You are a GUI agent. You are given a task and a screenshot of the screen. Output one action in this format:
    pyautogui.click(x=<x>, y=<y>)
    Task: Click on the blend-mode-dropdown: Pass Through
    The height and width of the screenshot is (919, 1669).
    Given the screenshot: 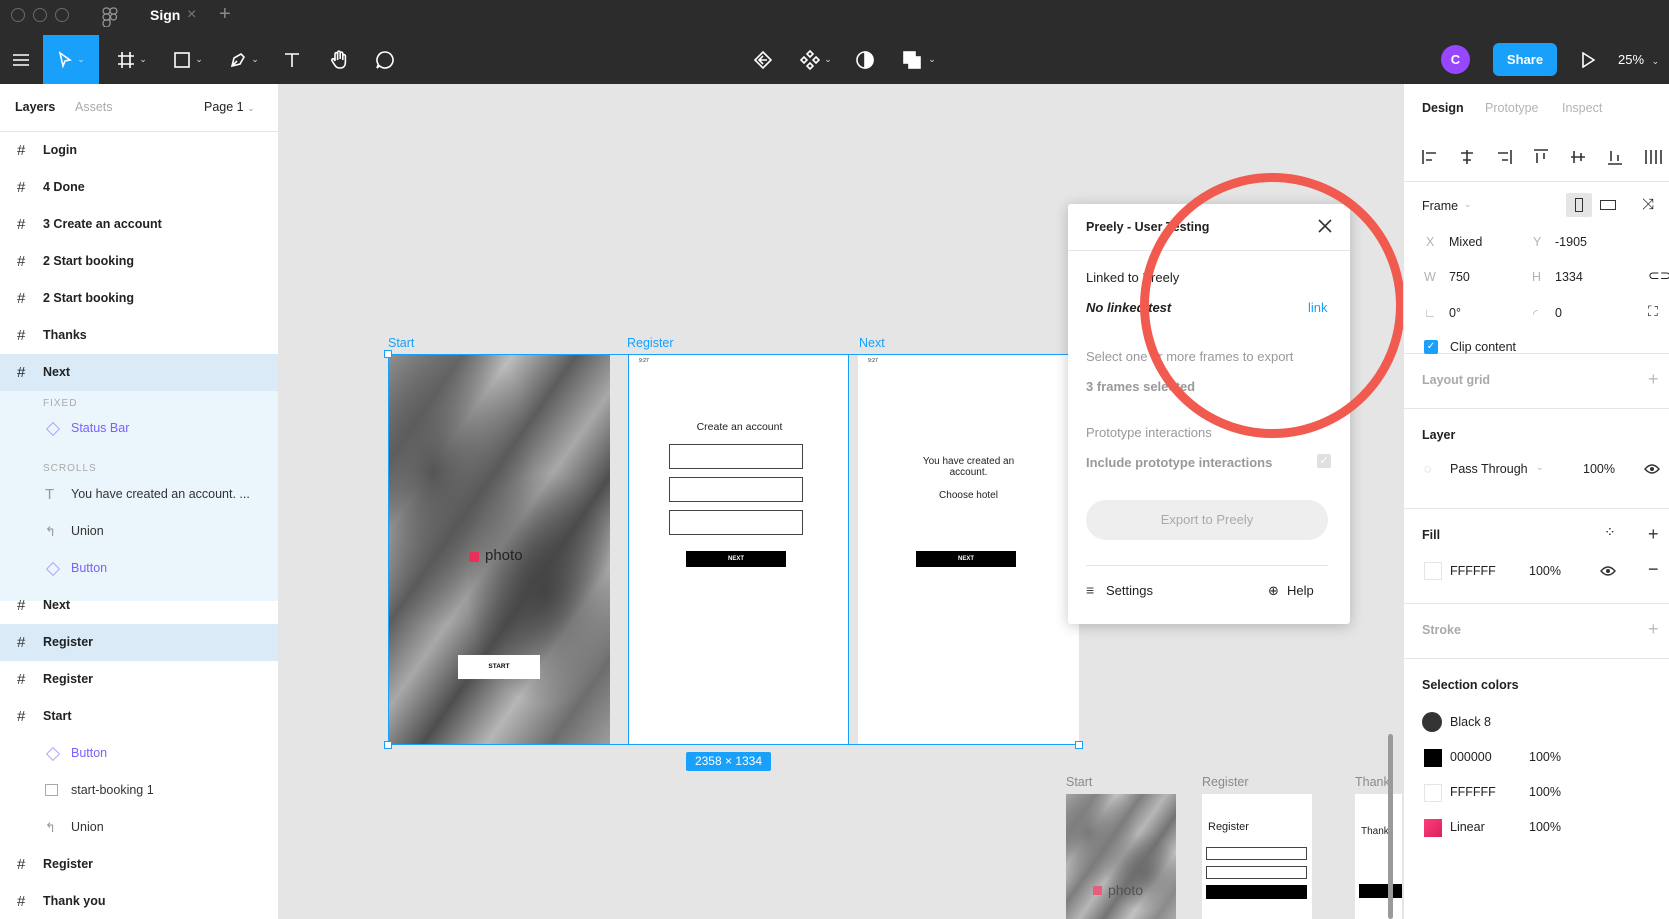 What is the action you would take?
    pyautogui.click(x=1489, y=469)
    